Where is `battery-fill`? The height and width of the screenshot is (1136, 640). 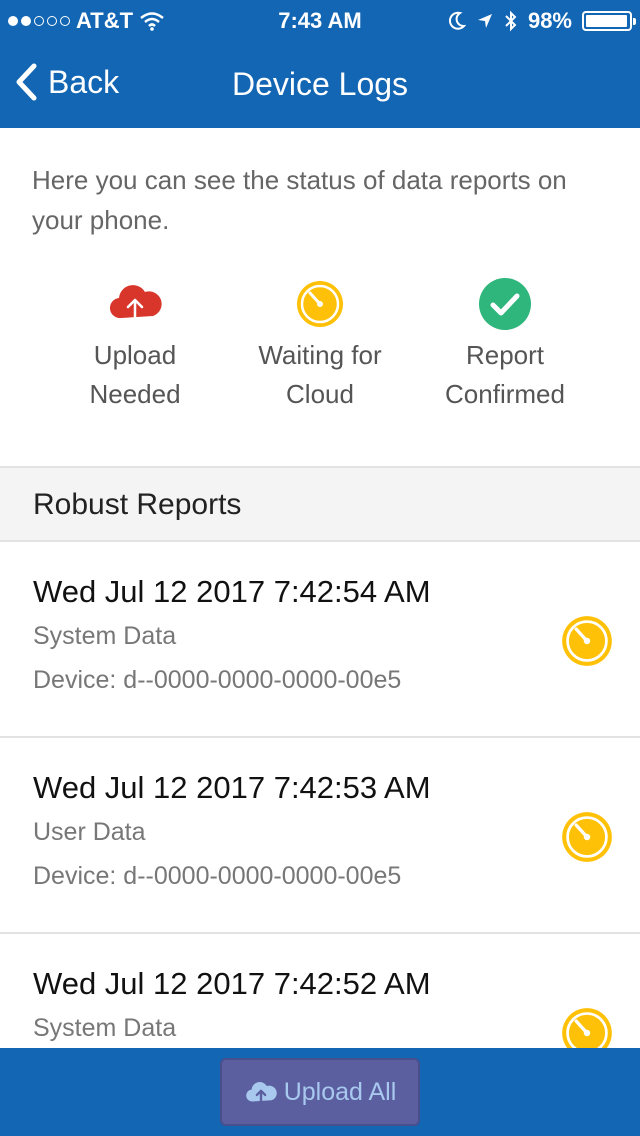 battery-fill is located at coordinates (607, 21).